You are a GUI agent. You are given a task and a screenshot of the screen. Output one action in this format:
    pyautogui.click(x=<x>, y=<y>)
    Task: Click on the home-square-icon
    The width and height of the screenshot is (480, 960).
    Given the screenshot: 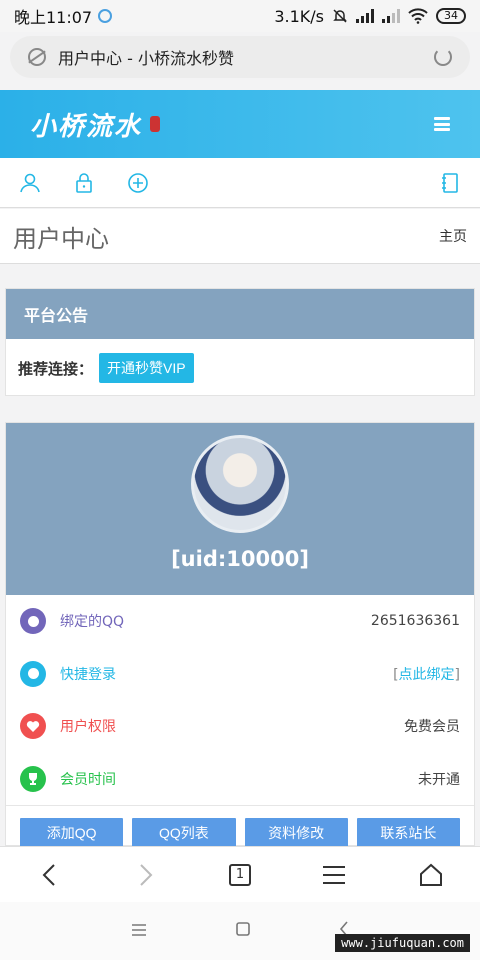 What is the action you would take?
    pyautogui.click(x=243, y=931)
    